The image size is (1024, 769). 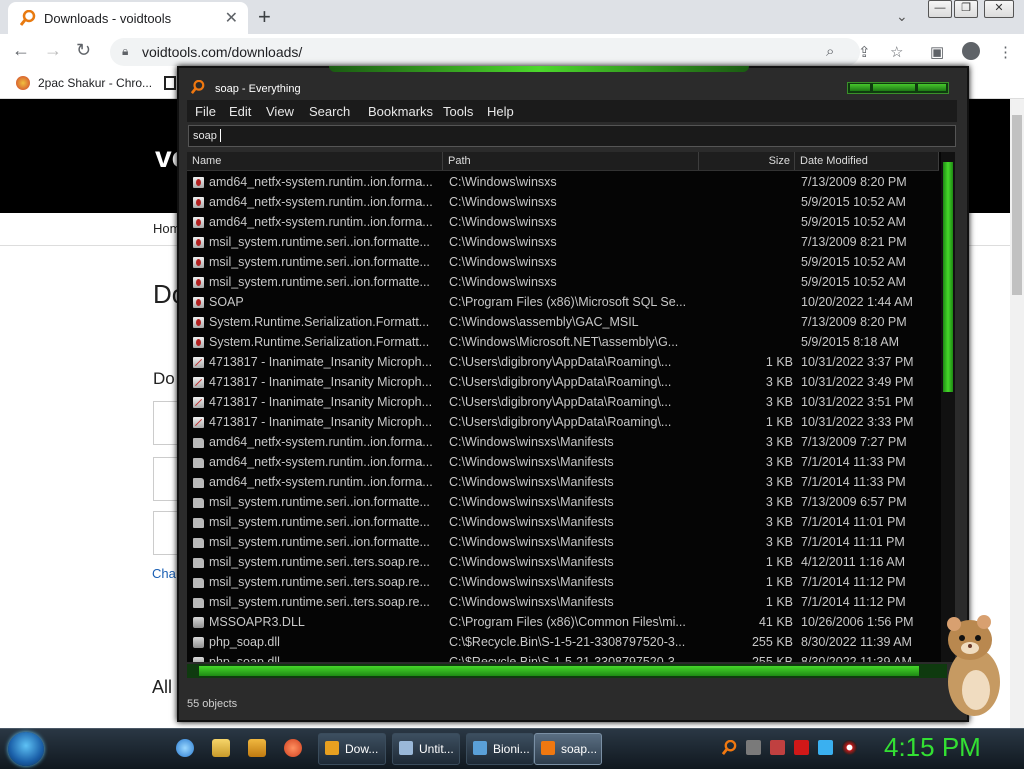 What do you see at coordinates (1017, 205) in the screenshot?
I see `page-scrollbar-thumb` at bounding box center [1017, 205].